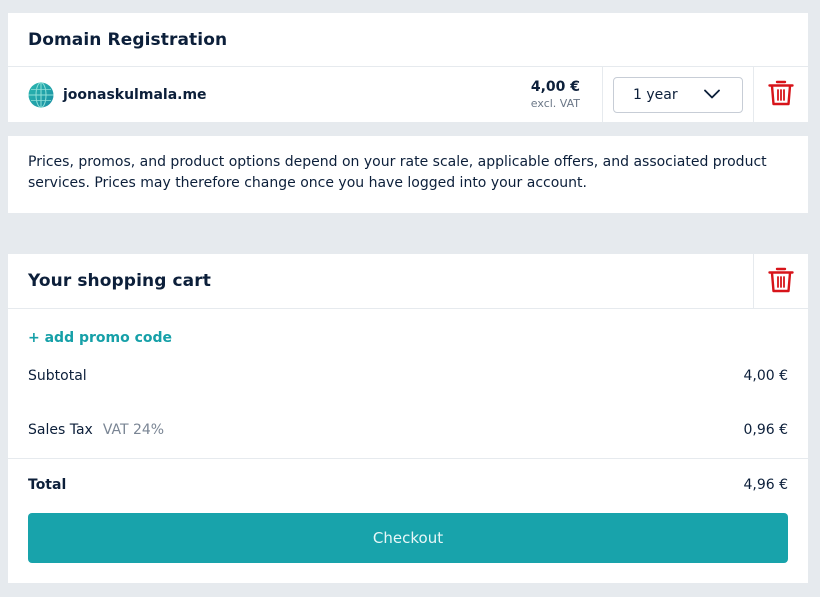 The height and width of the screenshot is (597, 820). I want to click on subtotal-row: Subtotal 4,00 €, so click(408, 376).